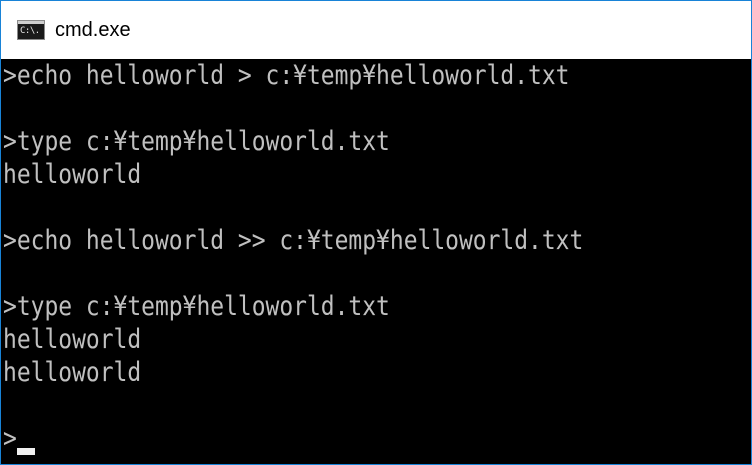 The width and height of the screenshot is (752, 465). What do you see at coordinates (93, 29) in the screenshot?
I see `window-title: cmd.exe` at bounding box center [93, 29].